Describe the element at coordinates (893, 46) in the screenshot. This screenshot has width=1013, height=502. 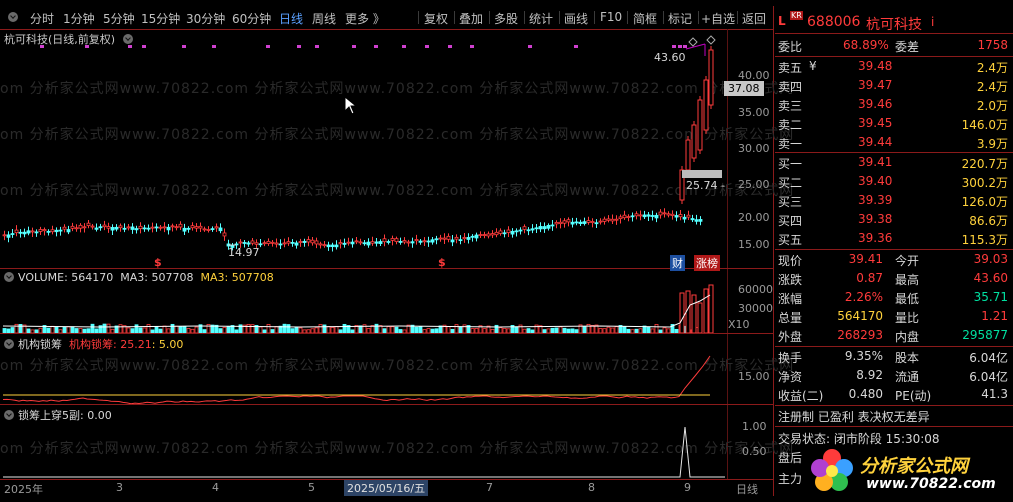
I see `weibi-row: 委比 68.89% 委差 1758` at that location.